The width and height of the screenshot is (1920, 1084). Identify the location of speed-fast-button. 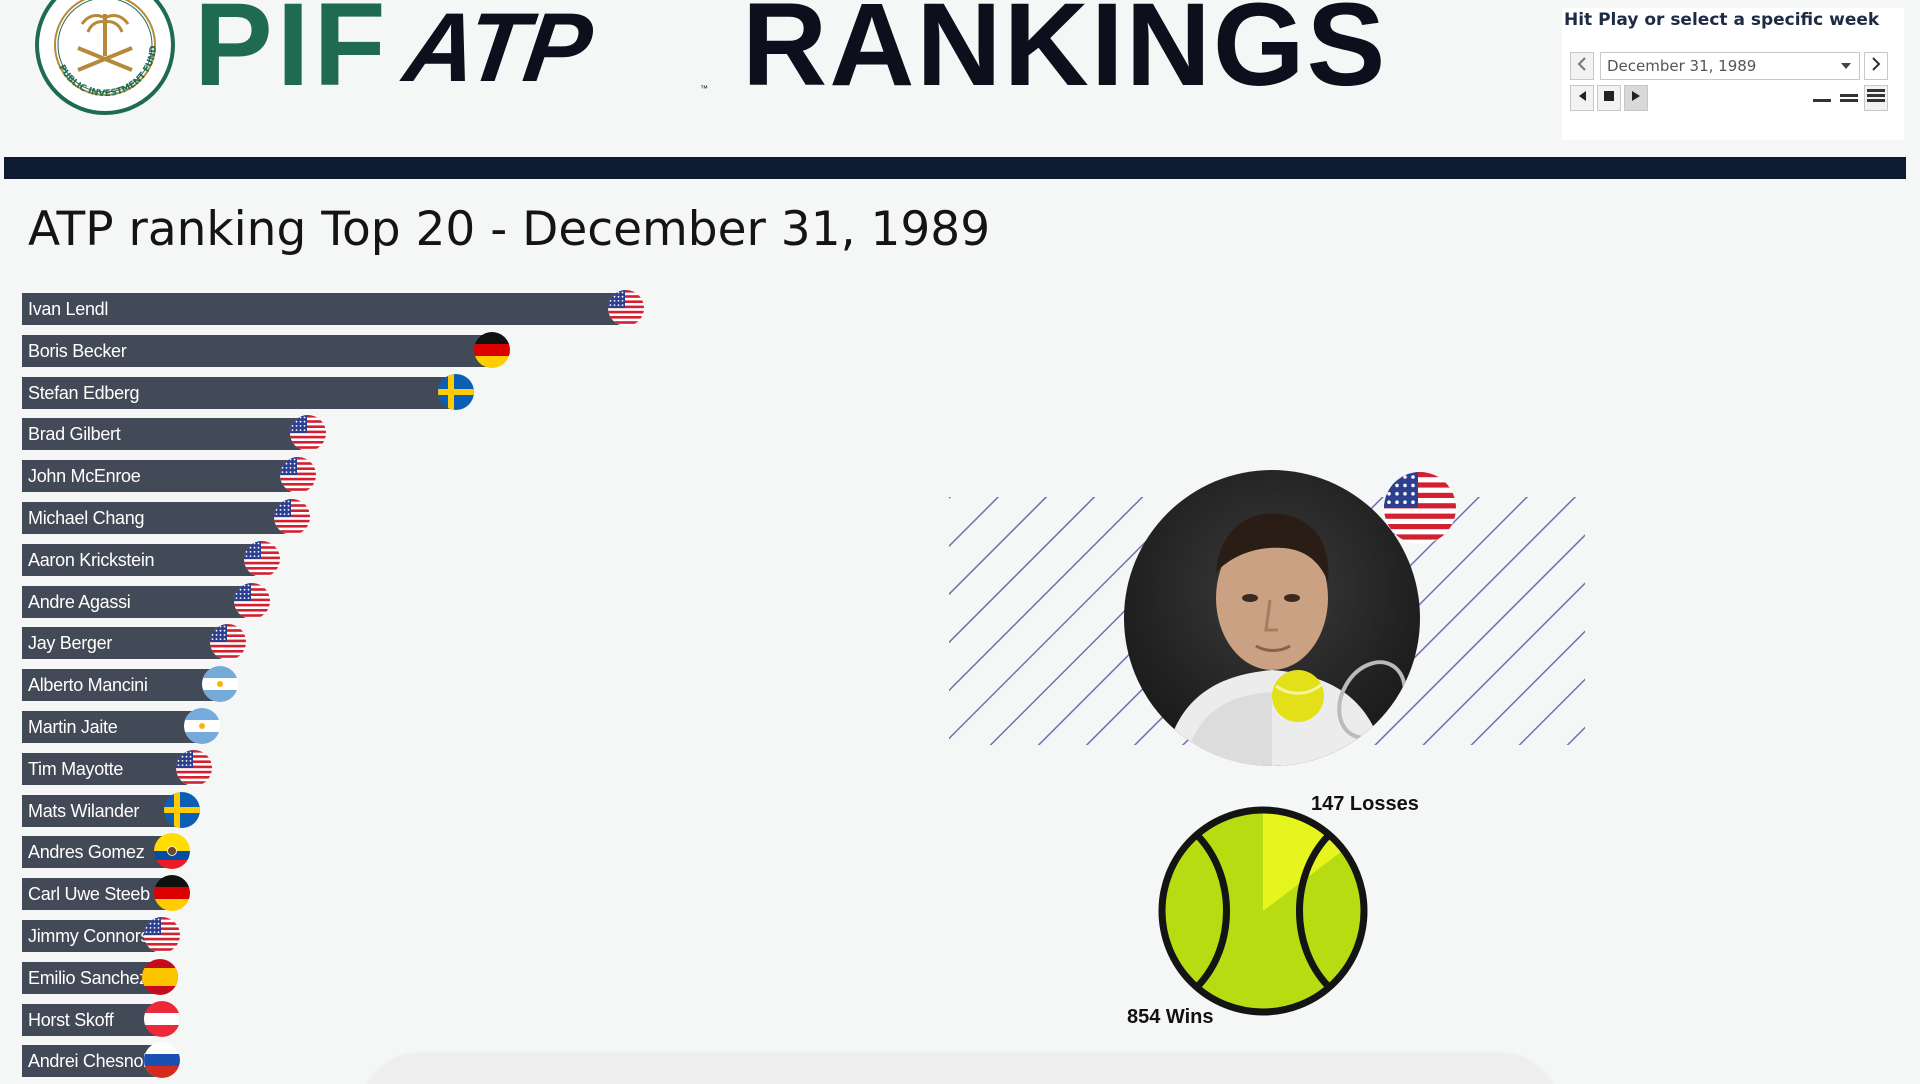
(1876, 98).